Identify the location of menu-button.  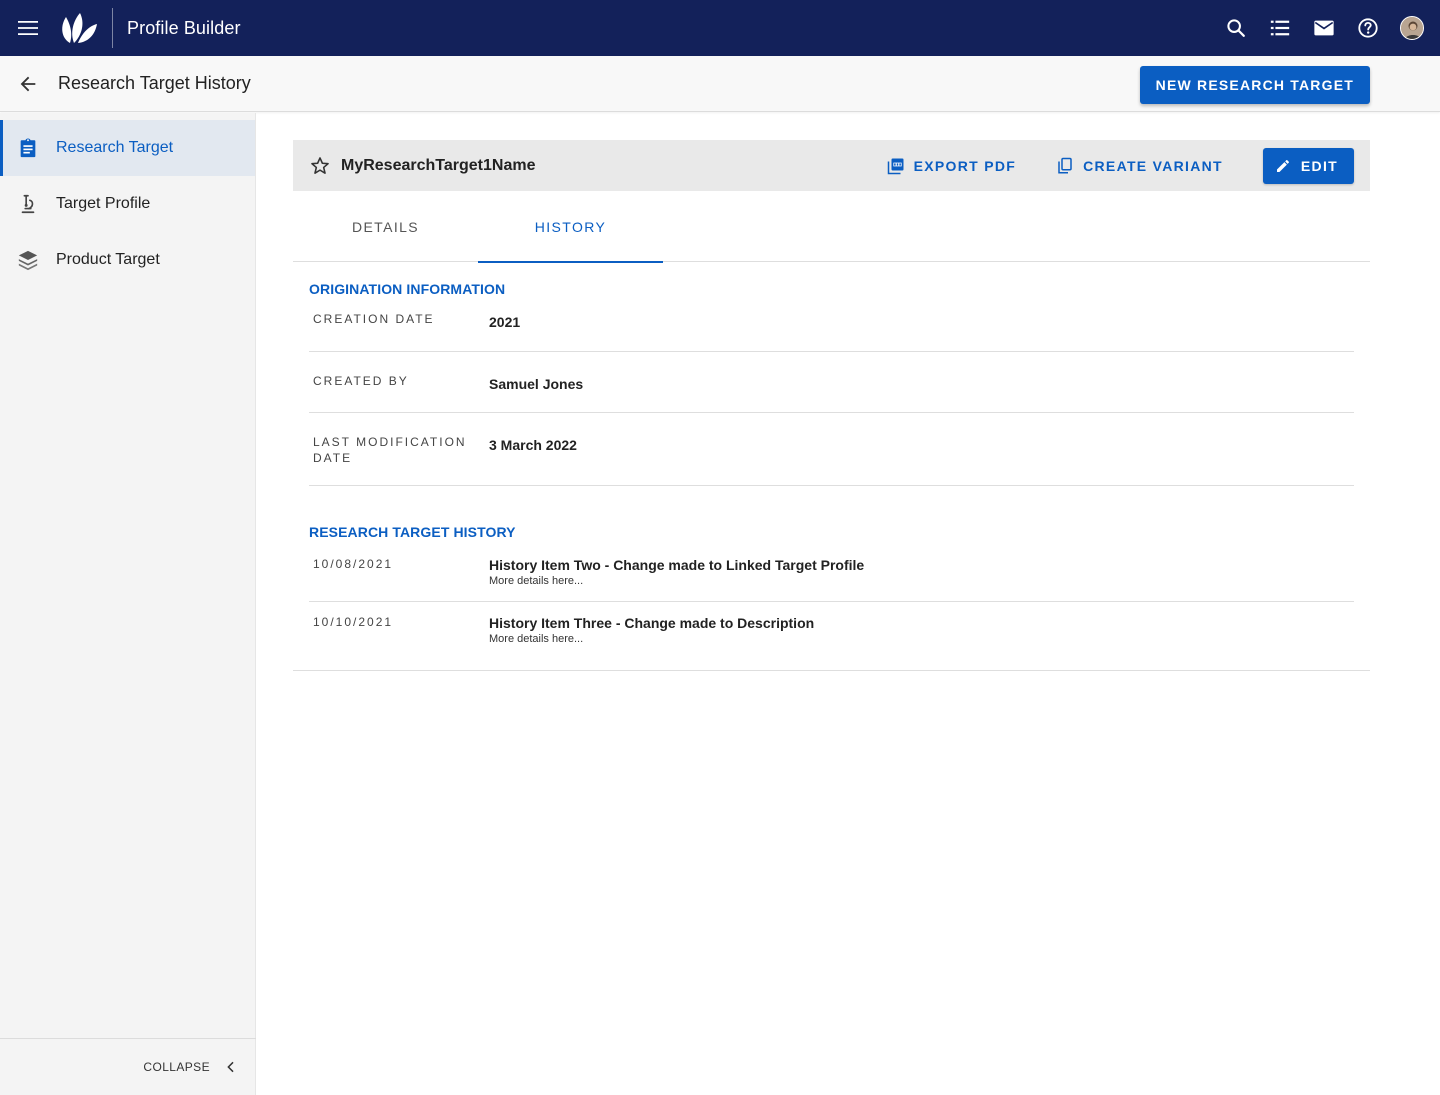
(28, 28).